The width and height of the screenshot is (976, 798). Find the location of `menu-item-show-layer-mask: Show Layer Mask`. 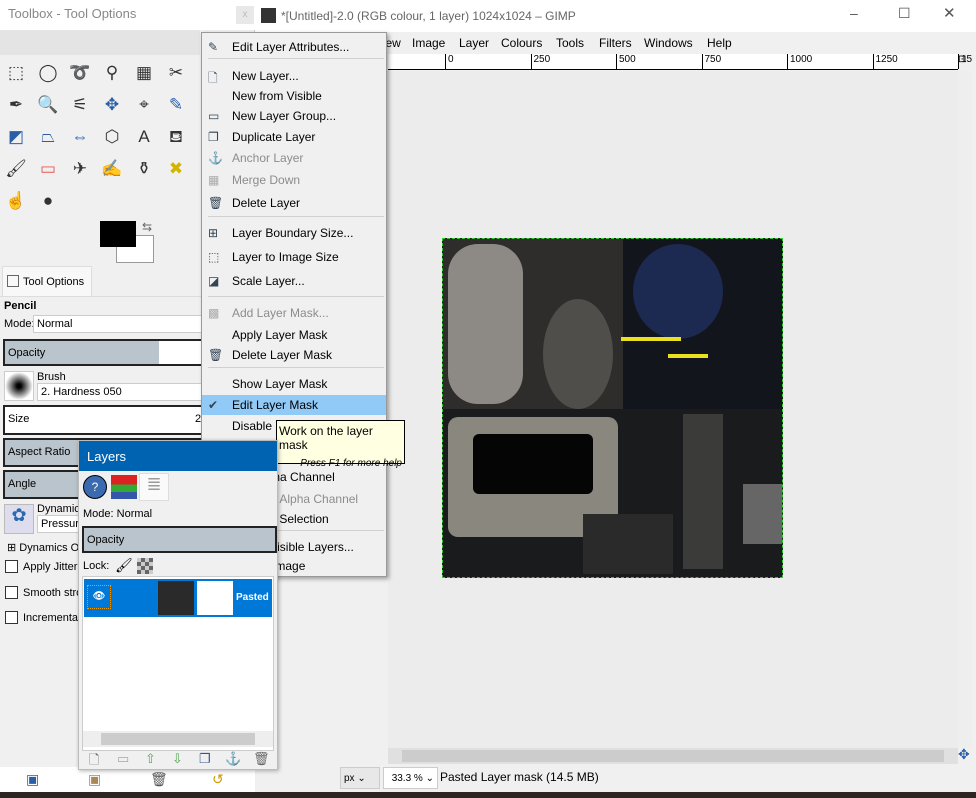

menu-item-show-layer-mask: Show Layer Mask is located at coordinates (294, 384).